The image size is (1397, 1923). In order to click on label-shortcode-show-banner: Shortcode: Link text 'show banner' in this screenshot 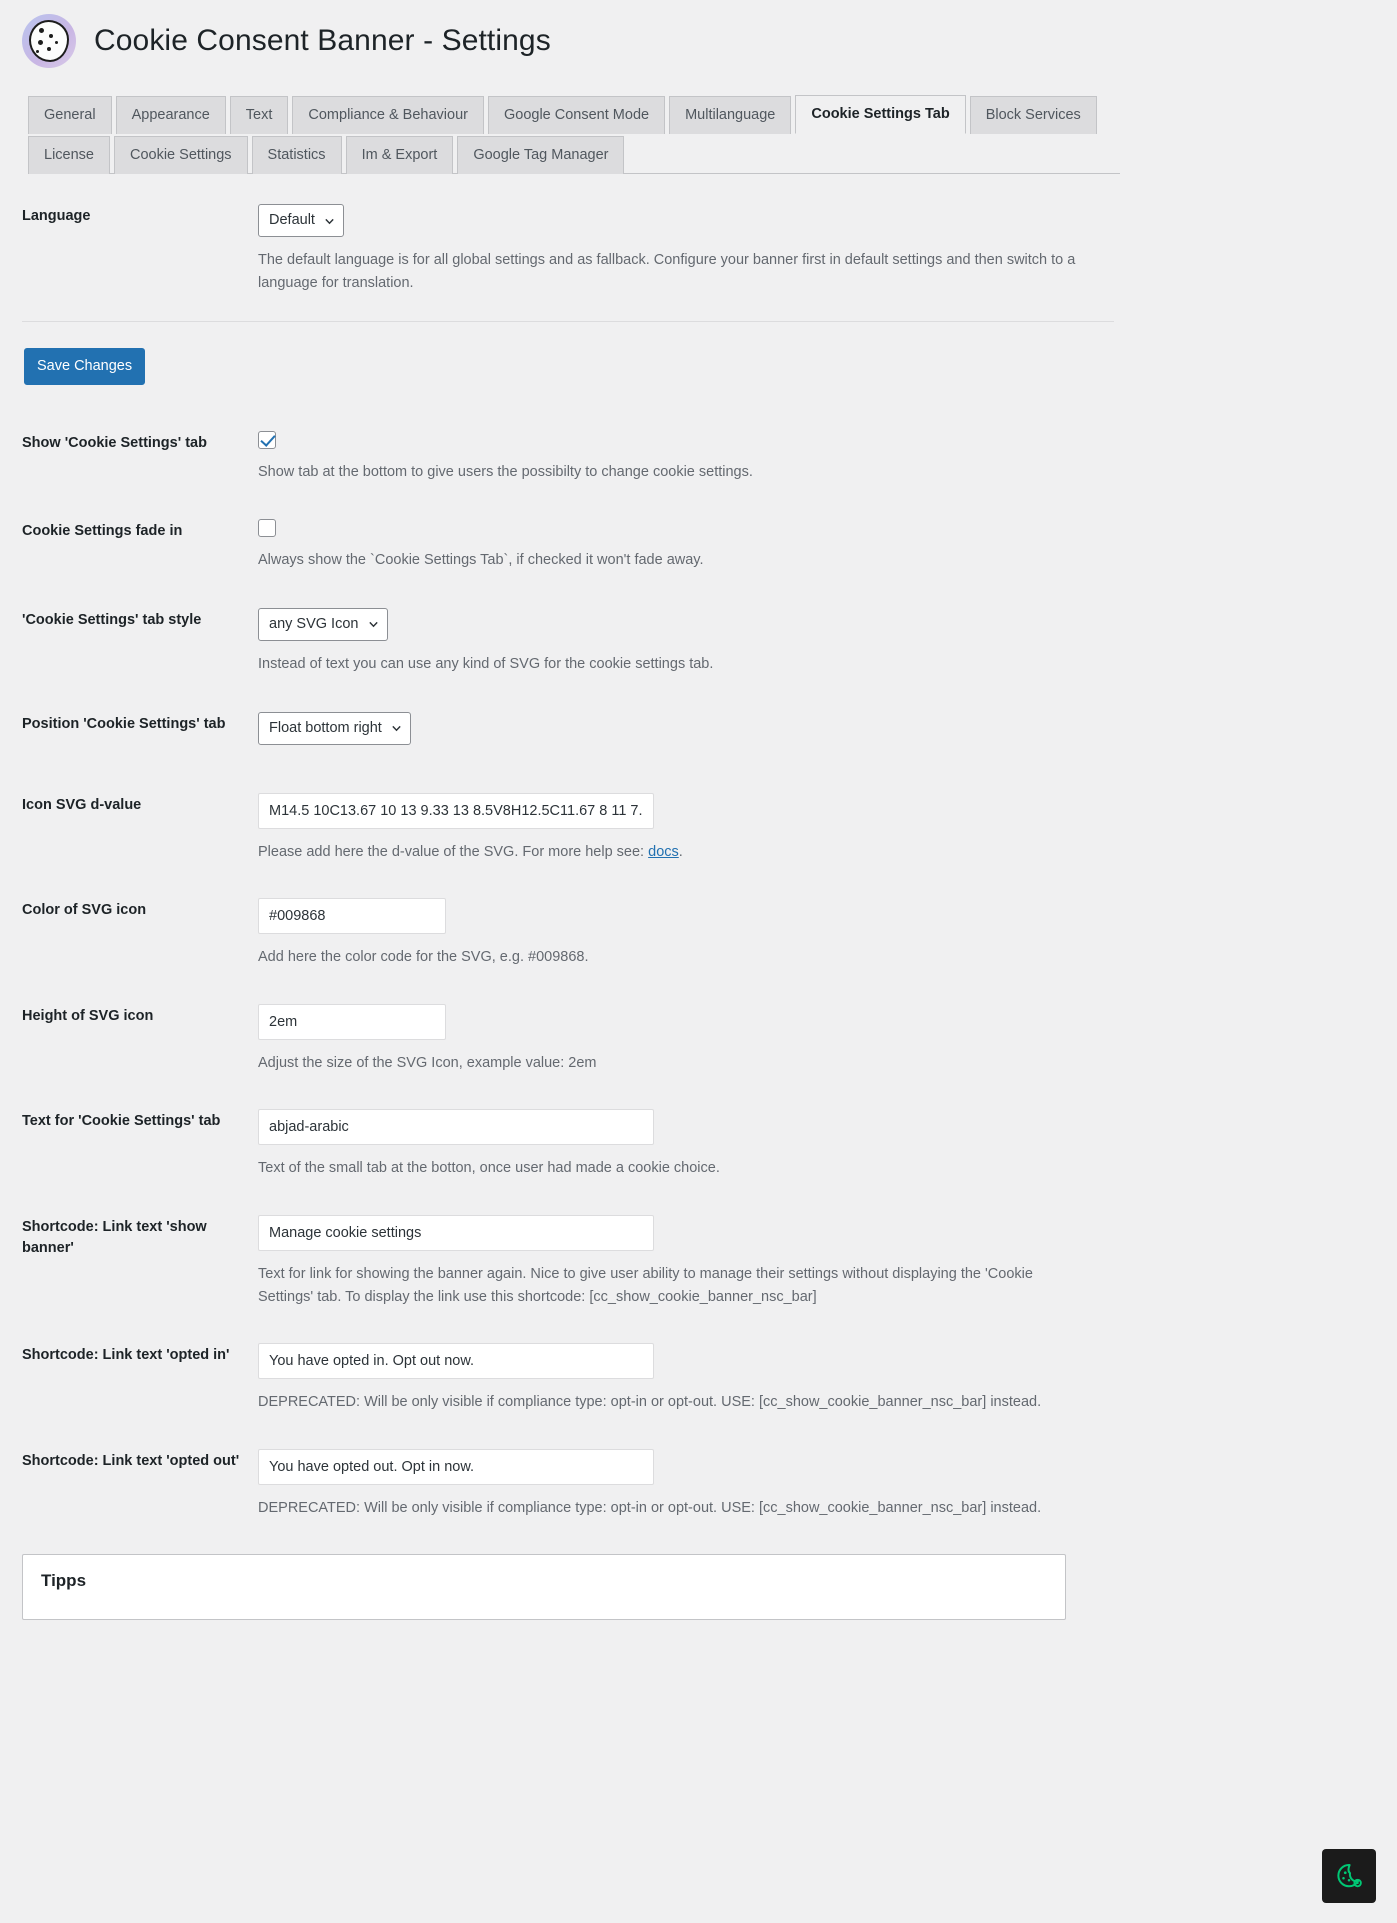, I will do `click(114, 1237)`.